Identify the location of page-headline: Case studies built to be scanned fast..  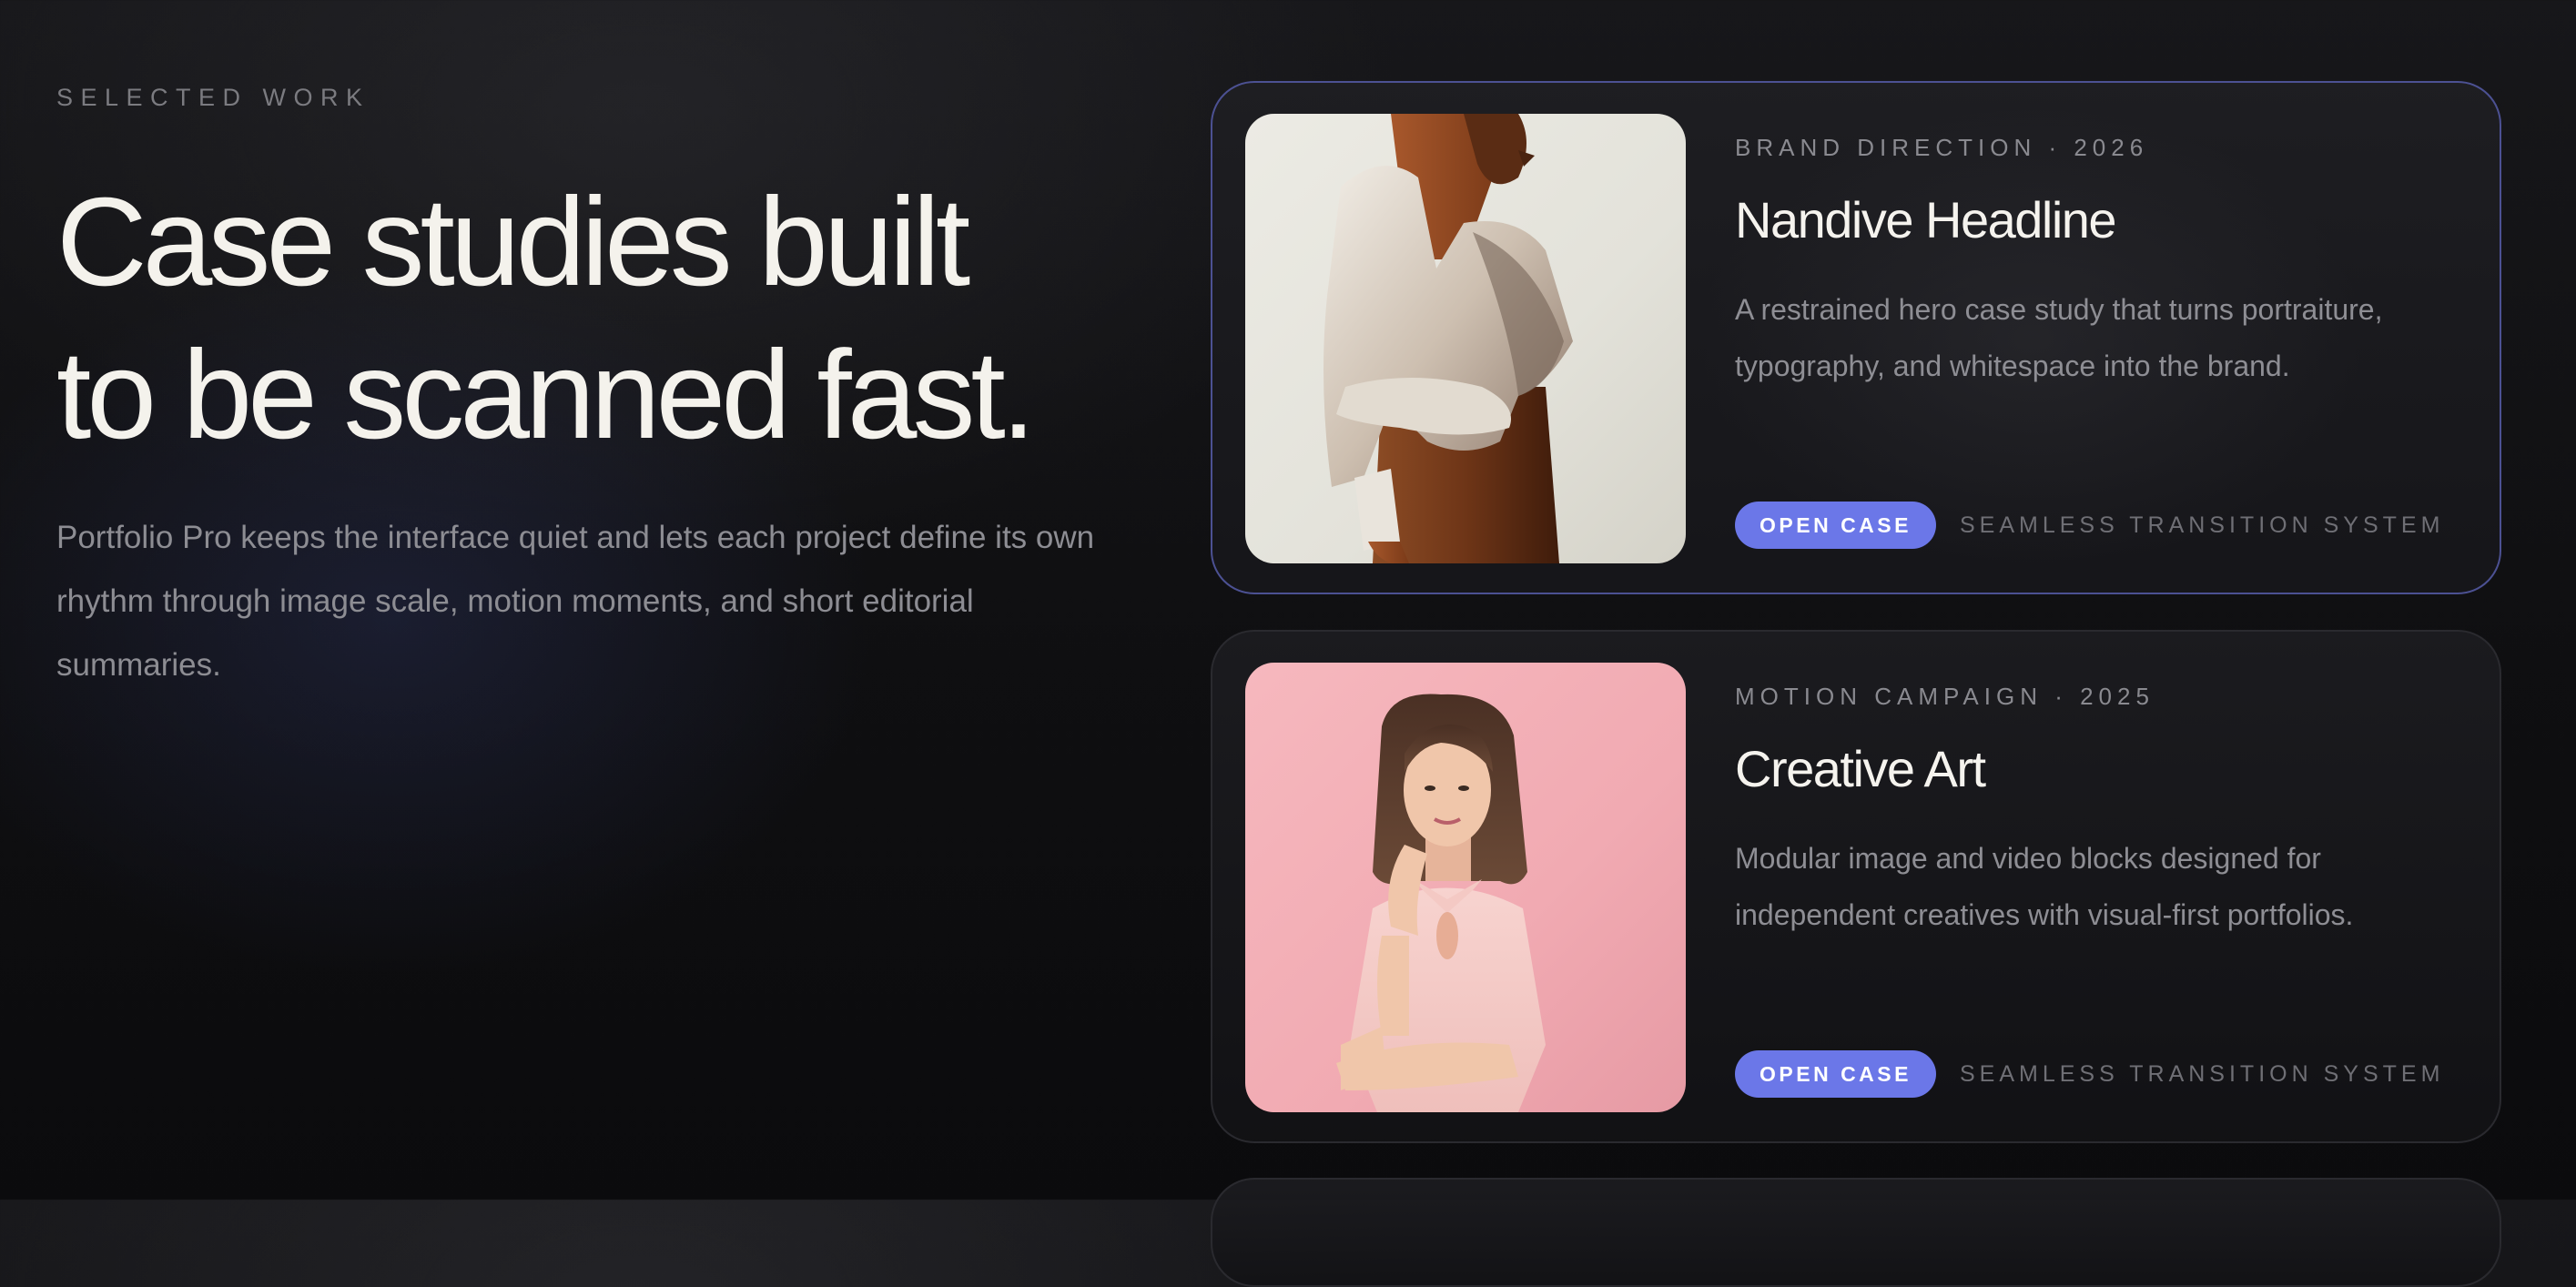
(546, 318).